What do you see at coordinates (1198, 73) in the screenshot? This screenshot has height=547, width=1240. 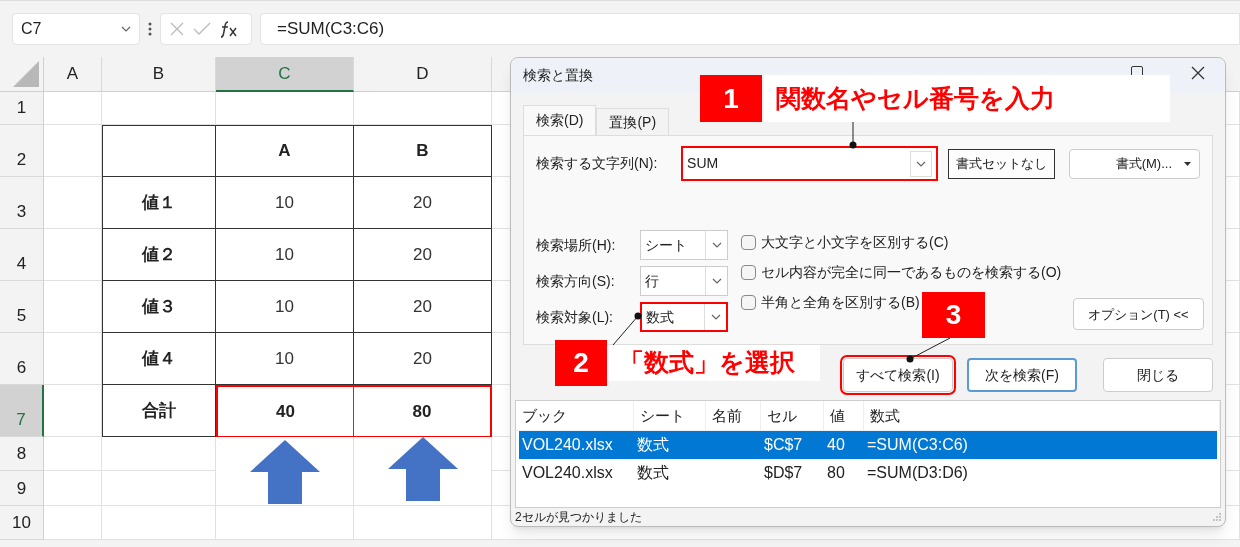 I see `close-icon` at bounding box center [1198, 73].